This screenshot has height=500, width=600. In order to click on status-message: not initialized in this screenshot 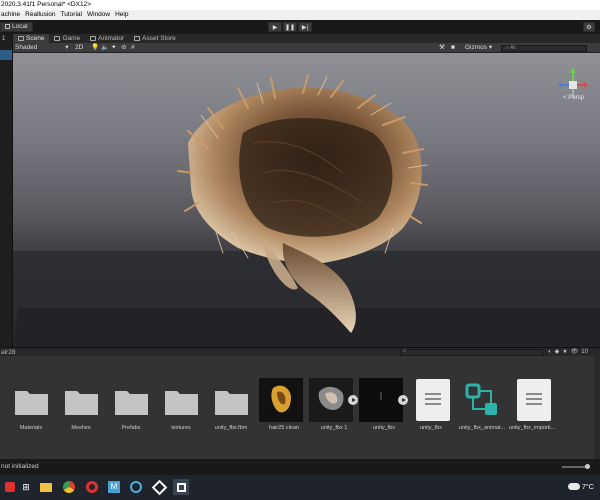, I will do `click(20, 466)`.